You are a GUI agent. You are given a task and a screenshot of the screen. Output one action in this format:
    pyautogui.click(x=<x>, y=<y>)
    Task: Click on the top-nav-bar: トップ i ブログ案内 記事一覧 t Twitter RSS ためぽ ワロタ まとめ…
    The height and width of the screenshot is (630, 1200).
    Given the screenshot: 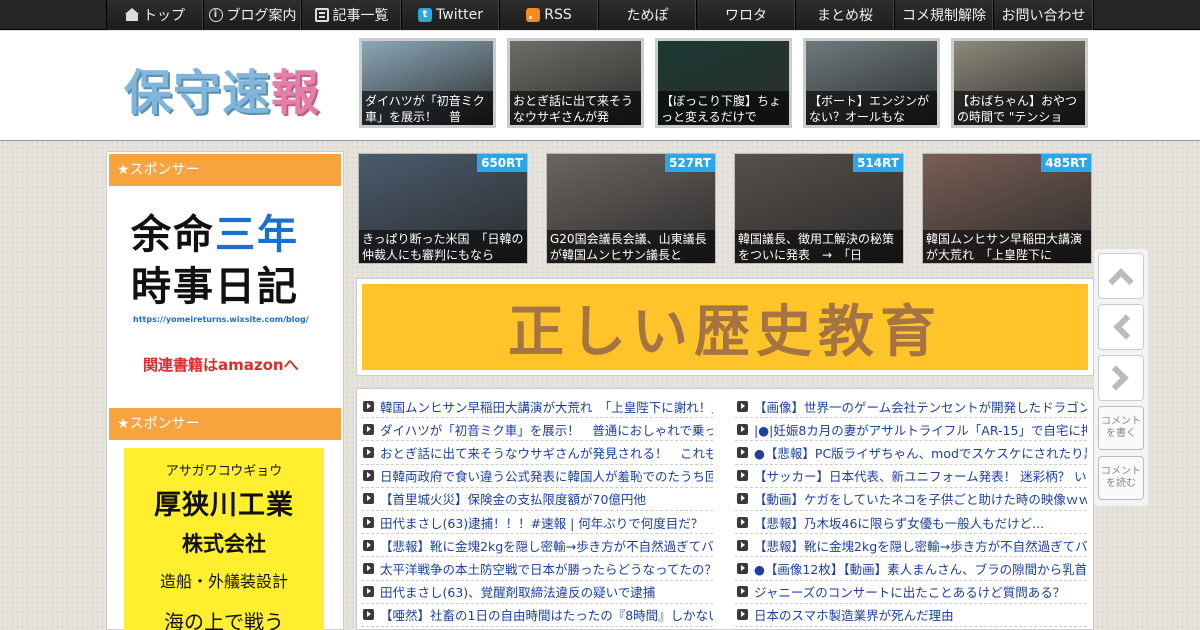 What is the action you would take?
    pyautogui.click(x=600, y=15)
    